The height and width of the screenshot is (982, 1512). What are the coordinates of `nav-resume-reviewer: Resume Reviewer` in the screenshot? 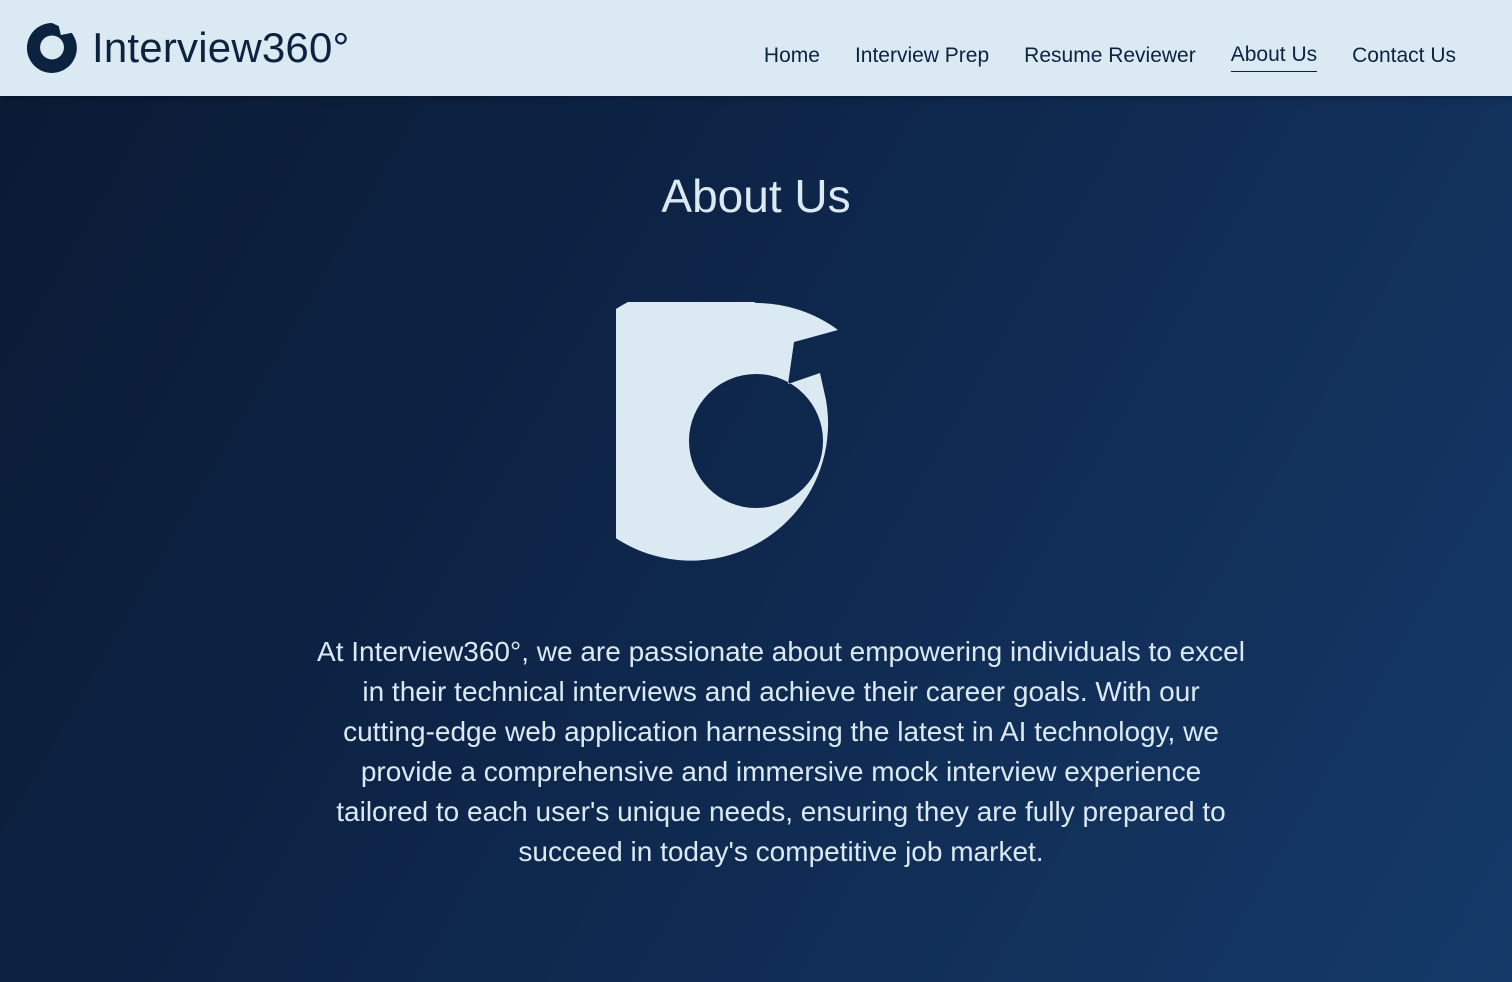 It's located at (1110, 56).